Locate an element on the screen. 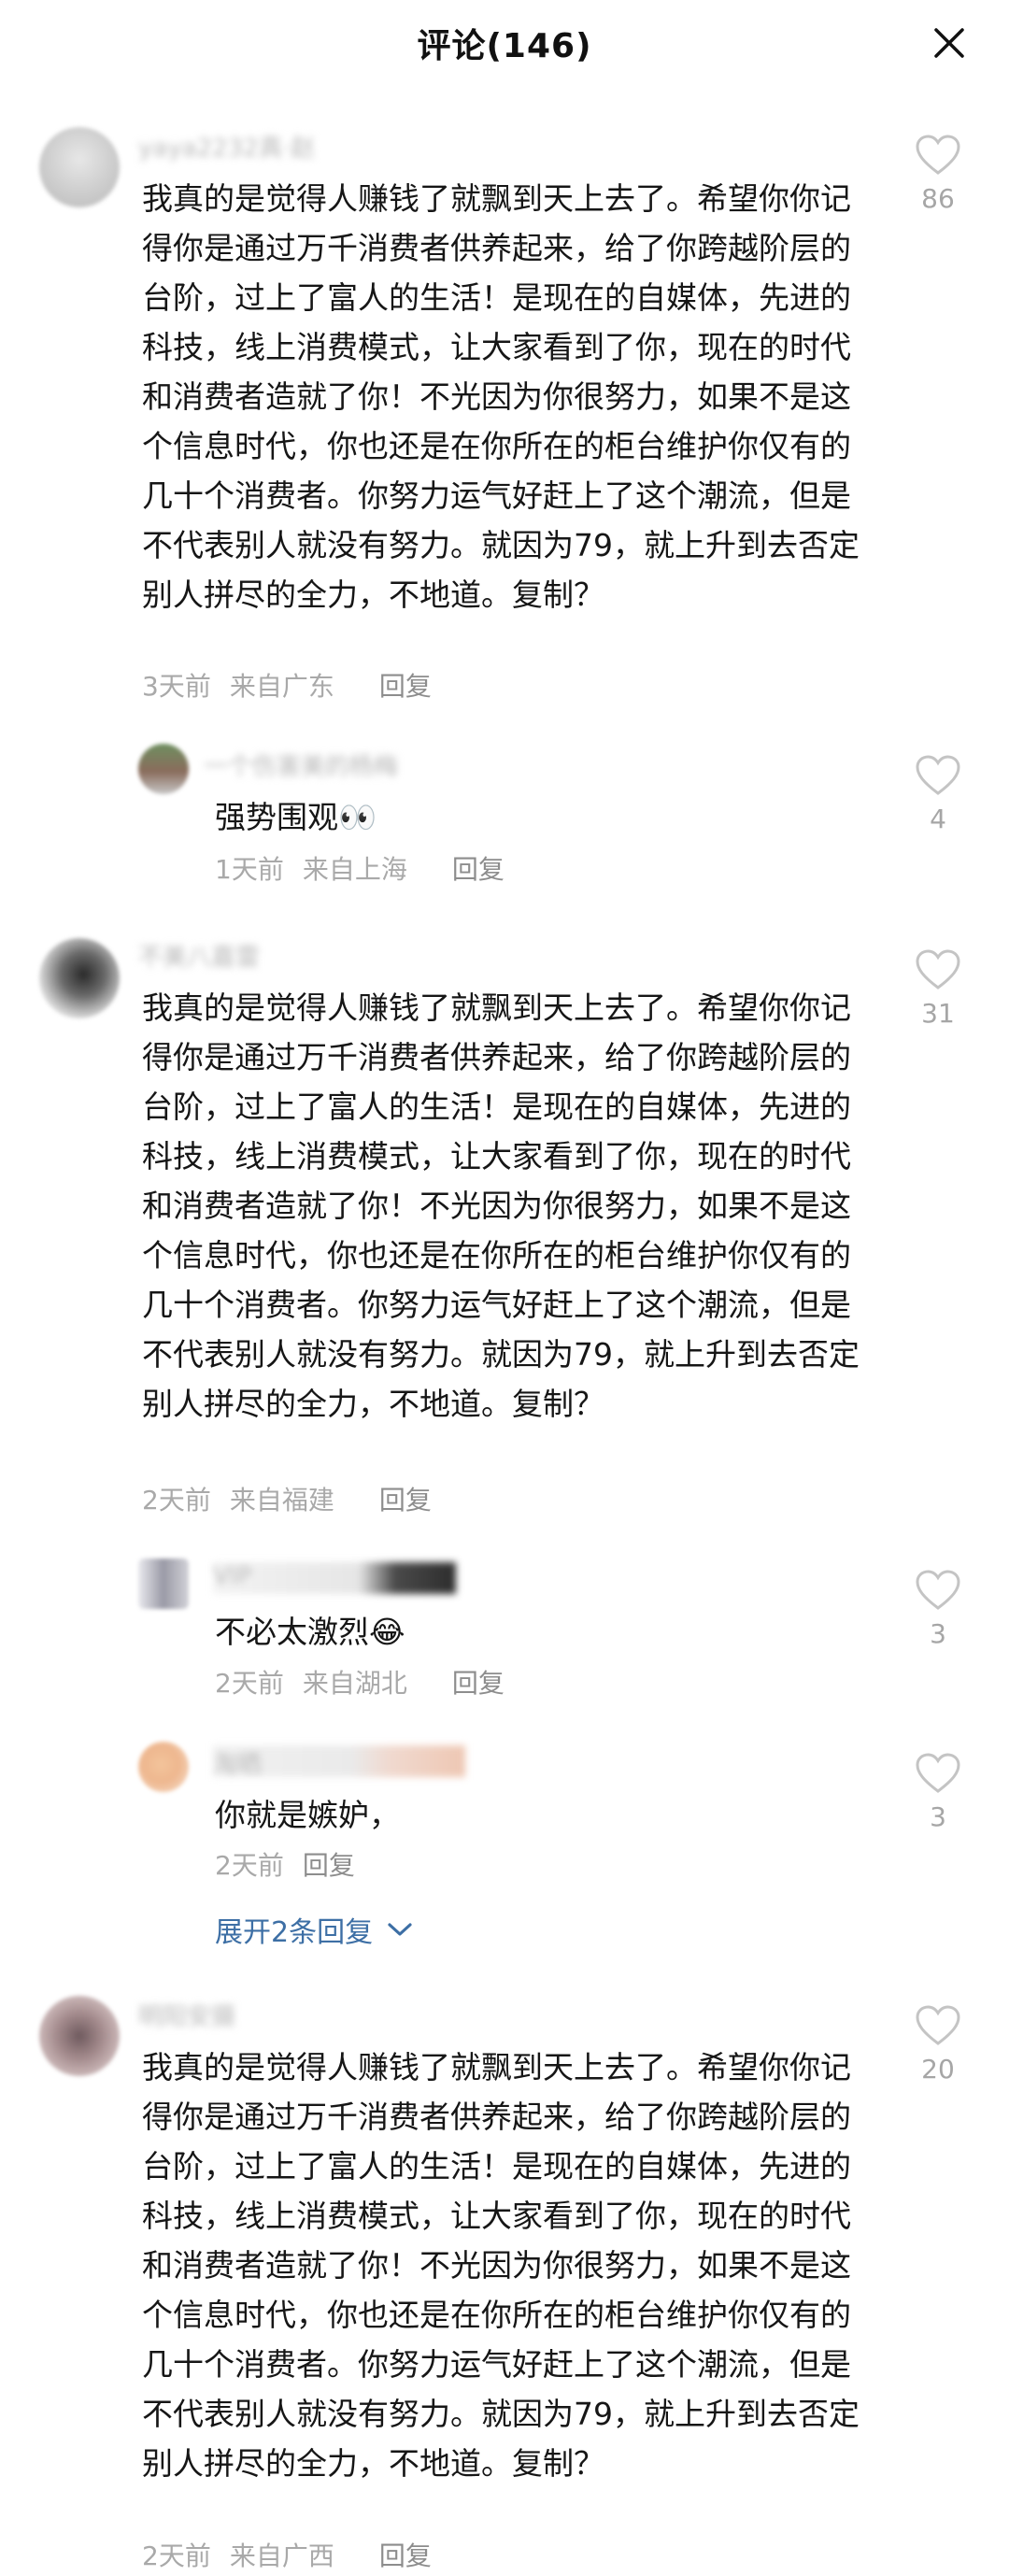  close-icon is located at coordinates (949, 43).